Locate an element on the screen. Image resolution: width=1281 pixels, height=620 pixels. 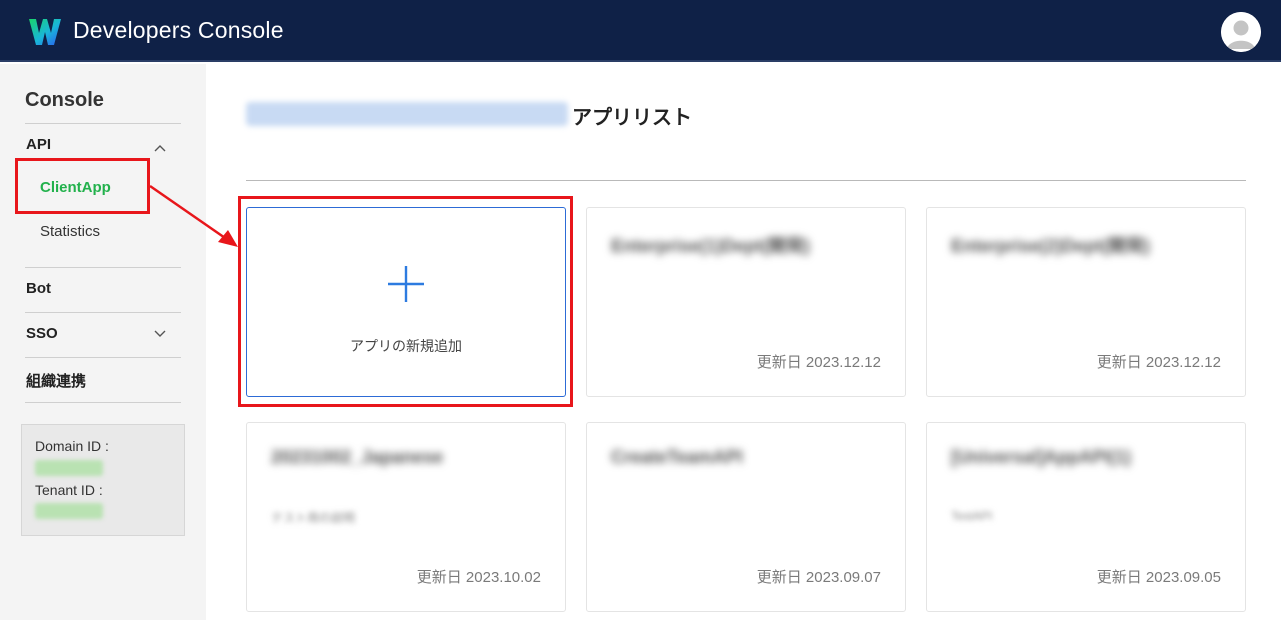
tenant-id-value is located at coordinates (69, 511).